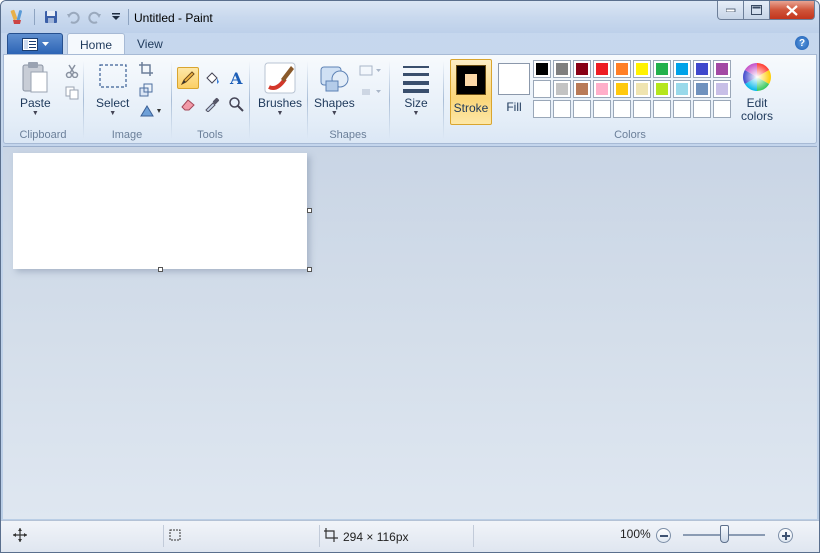  I want to click on resize-handle-corner, so click(309, 269).